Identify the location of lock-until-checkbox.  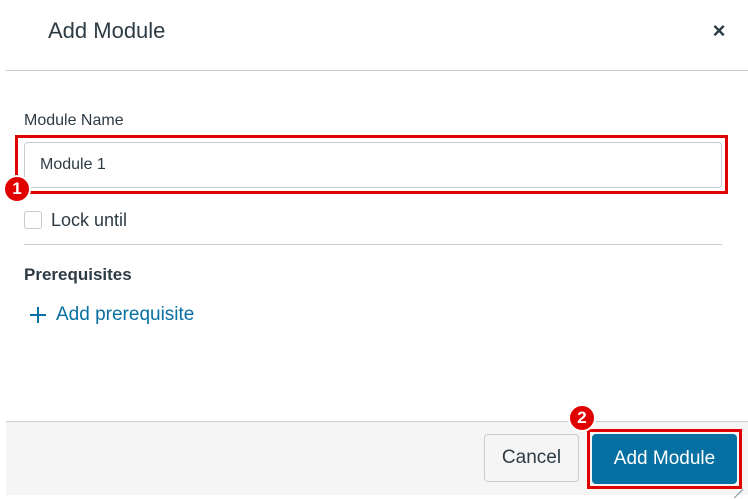
(33, 220).